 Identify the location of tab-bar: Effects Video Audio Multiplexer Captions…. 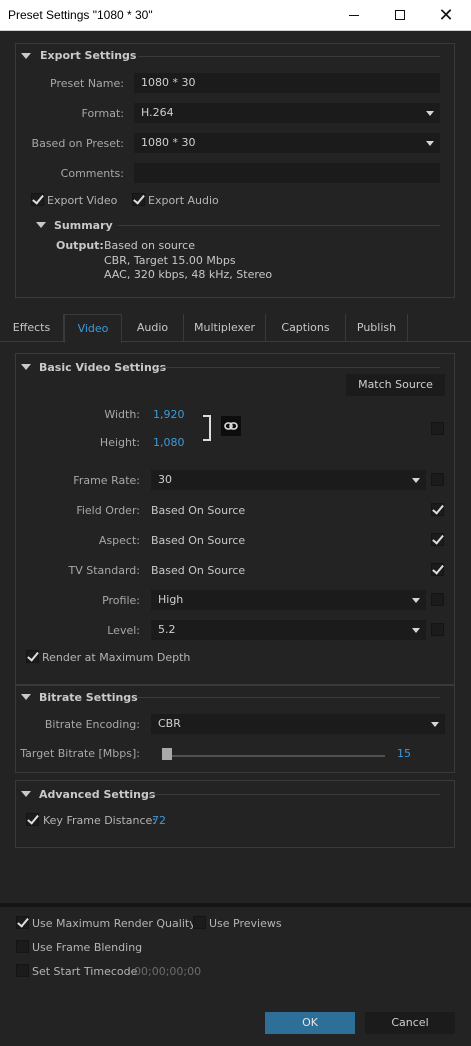
(235, 328).